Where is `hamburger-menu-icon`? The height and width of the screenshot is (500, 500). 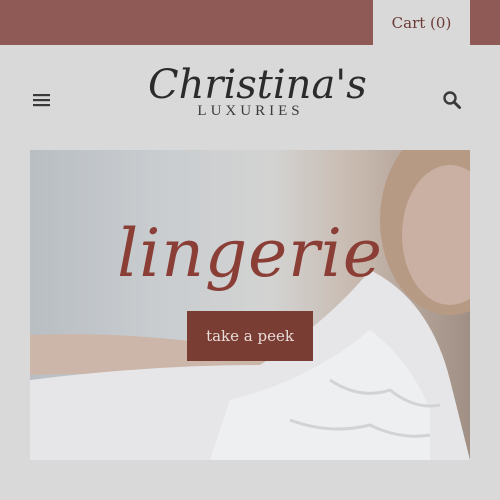
hamburger-menu-icon is located at coordinates (41, 100).